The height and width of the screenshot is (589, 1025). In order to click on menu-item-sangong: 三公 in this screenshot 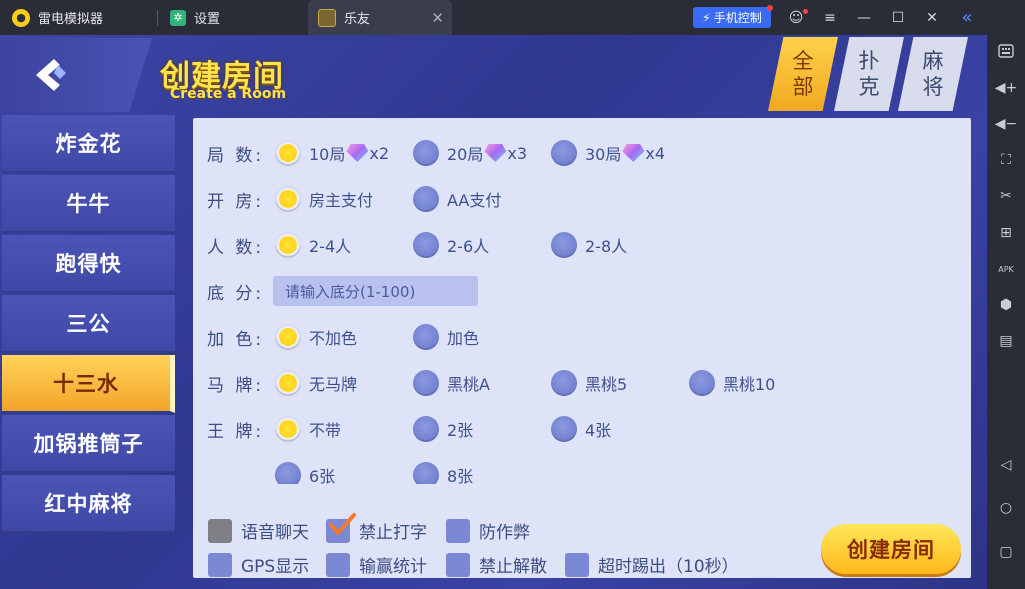, I will do `click(88, 324)`.